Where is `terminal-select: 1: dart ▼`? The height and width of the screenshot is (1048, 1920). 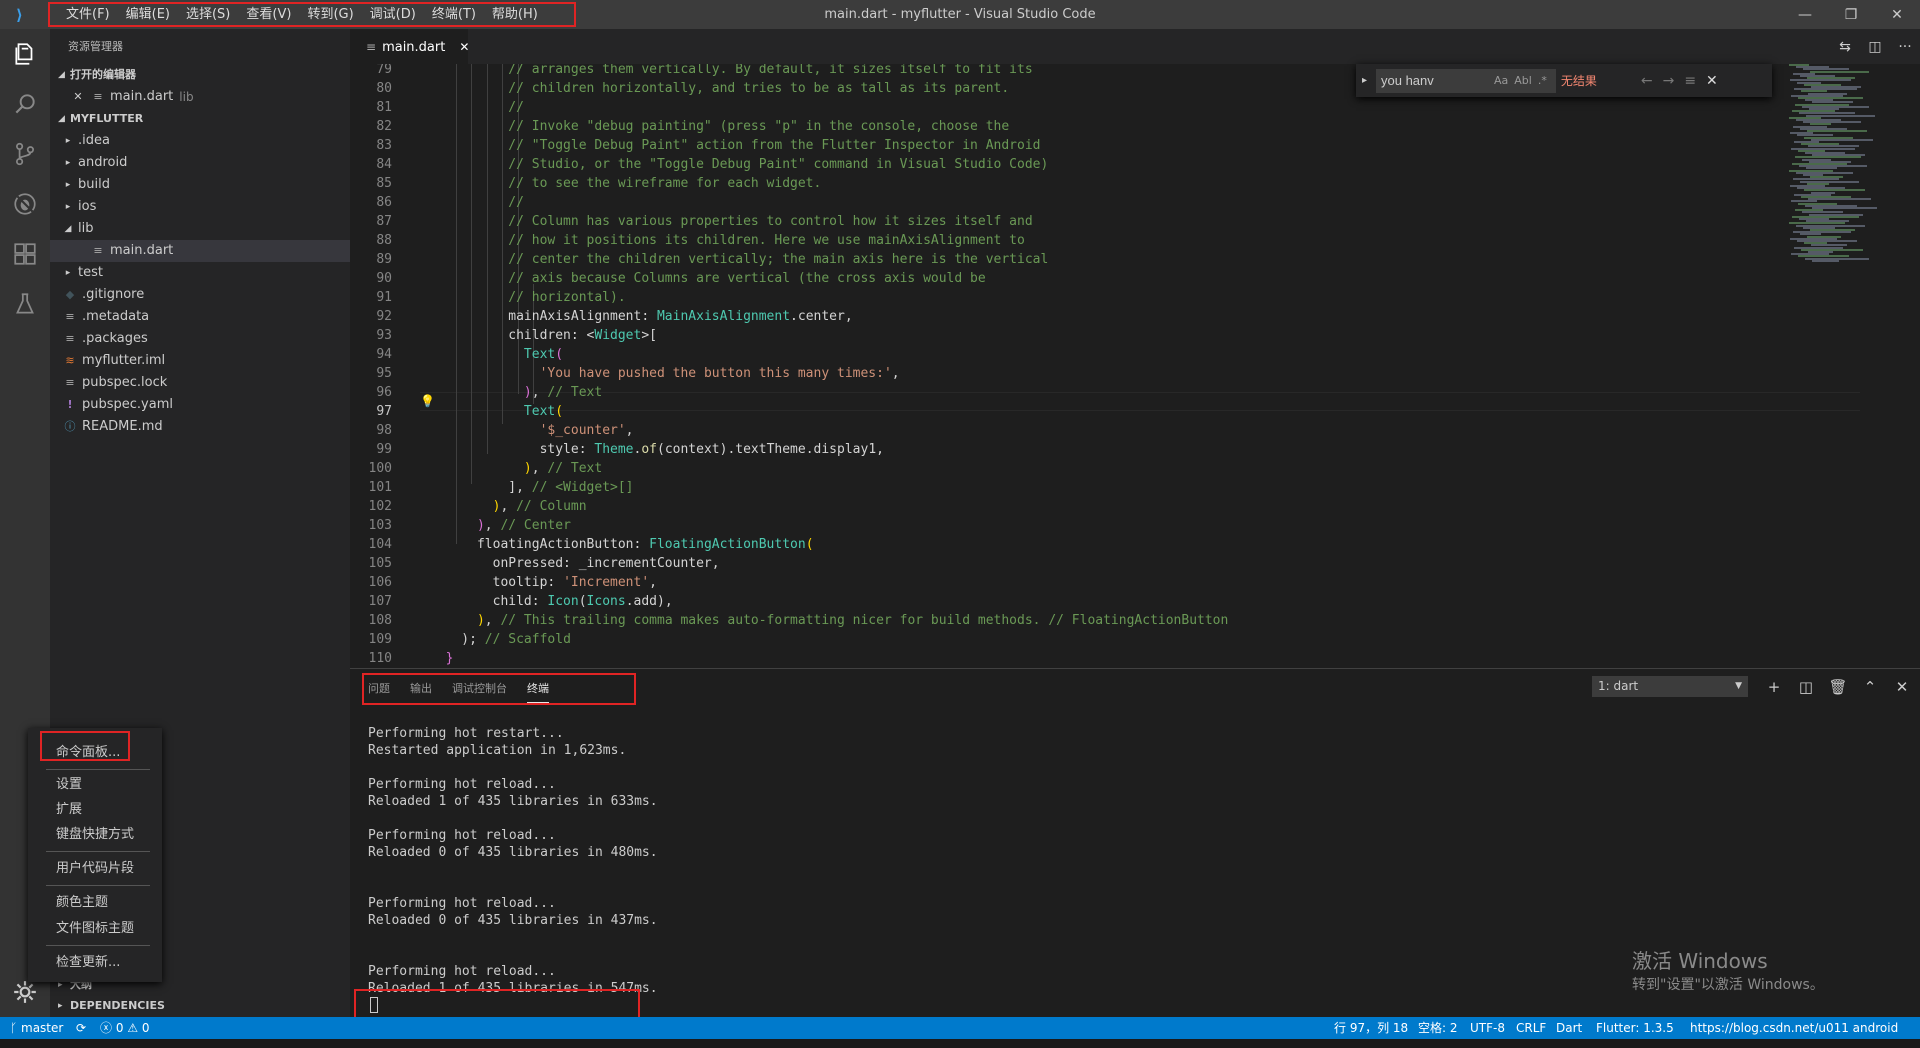
terminal-select: 1: dart ▼ is located at coordinates (1670, 686).